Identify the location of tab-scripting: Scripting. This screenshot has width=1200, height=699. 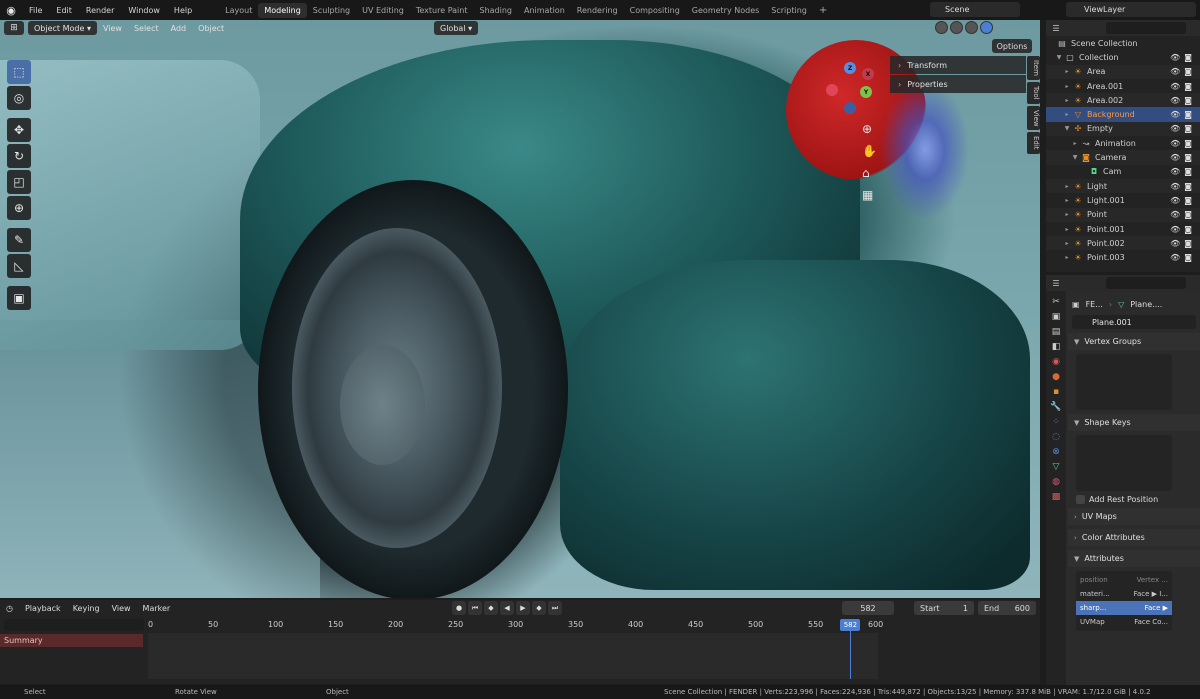
(789, 10).